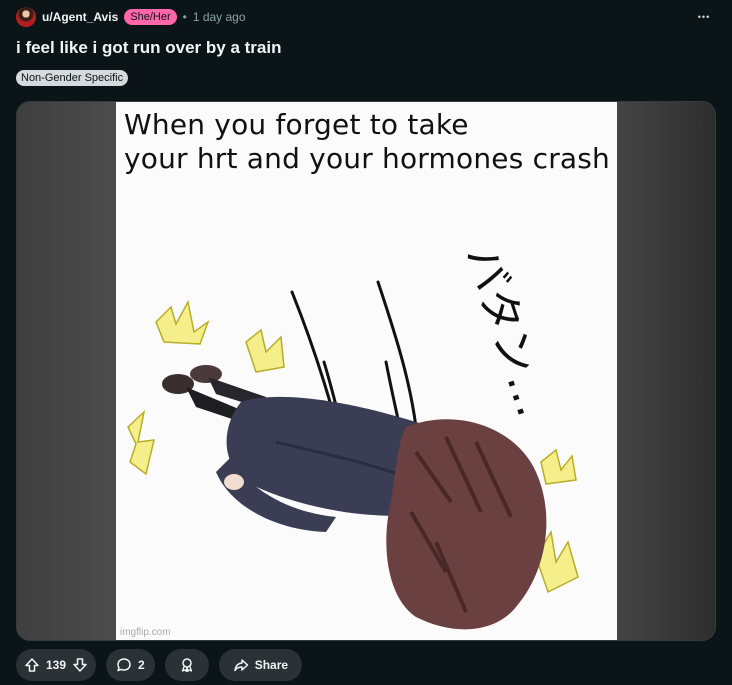 The height and width of the screenshot is (685, 732). I want to click on more-options-button: •••, so click(704, 17).